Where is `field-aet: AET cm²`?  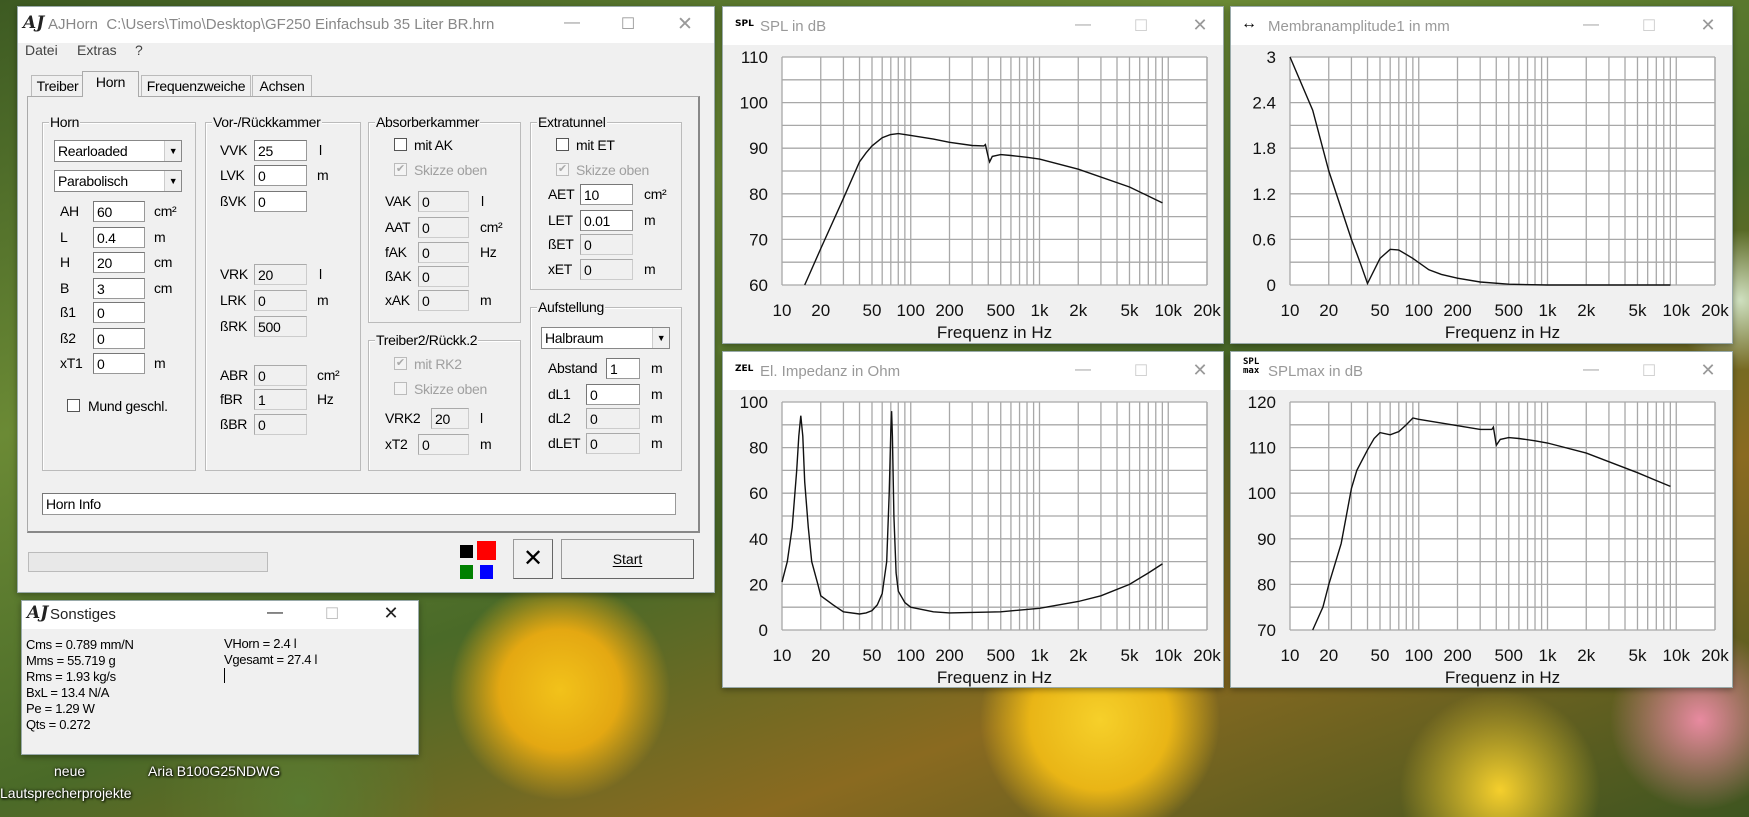
field-aet: AET cm² is located at coordinates (366, 194).